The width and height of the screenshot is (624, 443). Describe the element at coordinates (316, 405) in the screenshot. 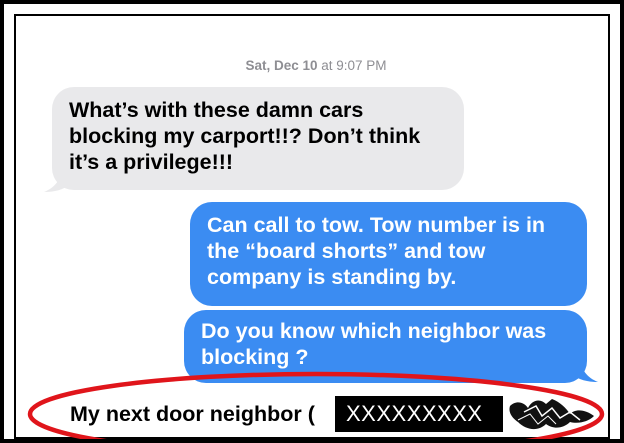

I see `annotation-overlay` at that location.